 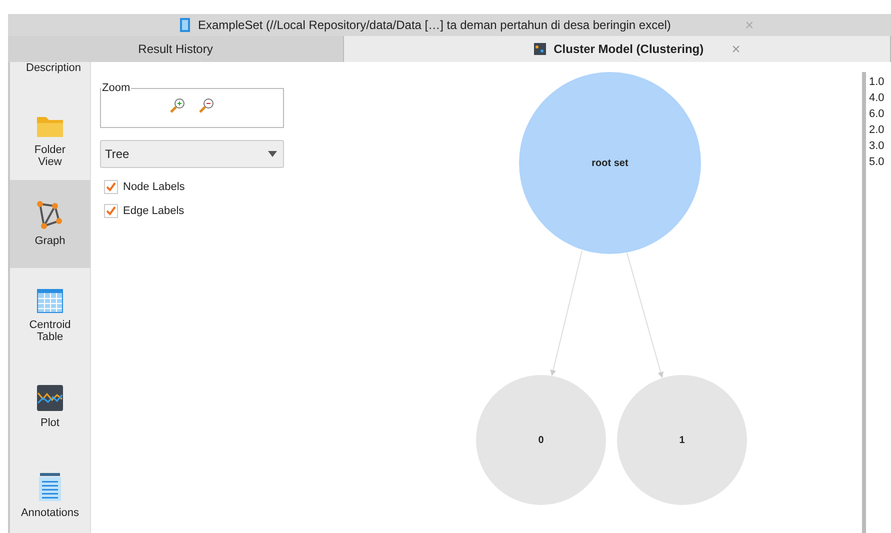 I want to click on layout-dropdown: Tree, so click(x=192, y=154).